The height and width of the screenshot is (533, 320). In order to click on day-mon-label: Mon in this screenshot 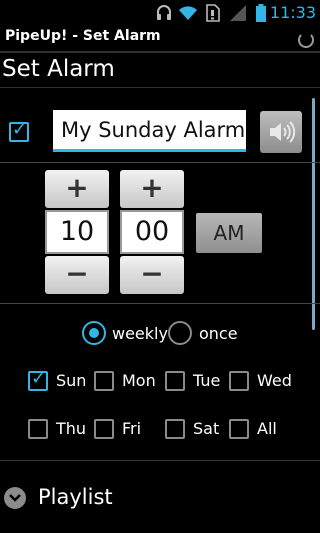, I will do `click(139, 380)`.